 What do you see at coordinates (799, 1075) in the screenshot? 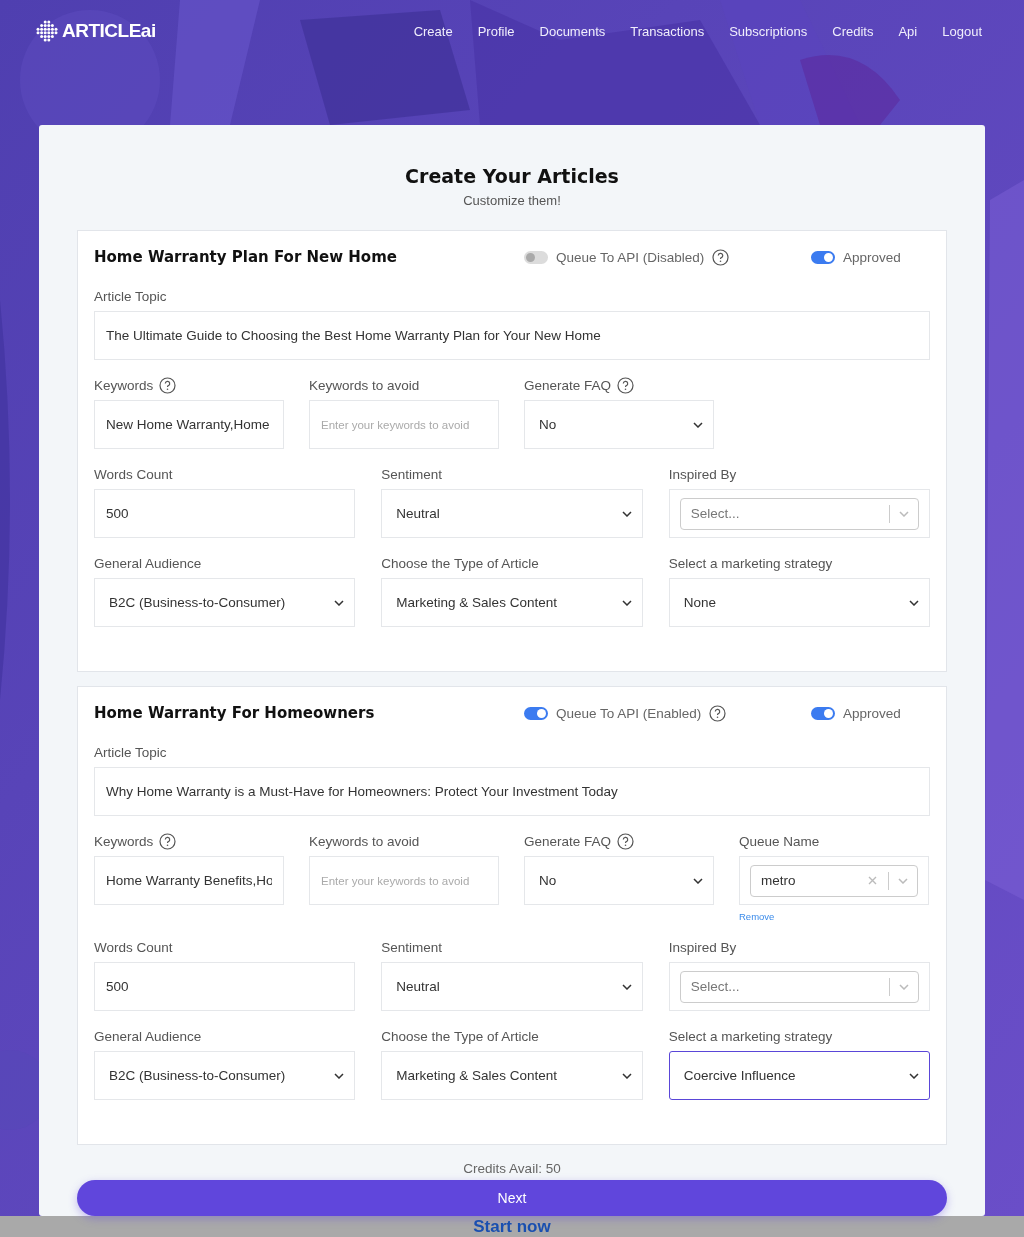
I see `select-dropdown: Coercive Influence` at bounding box center [799, 1075].